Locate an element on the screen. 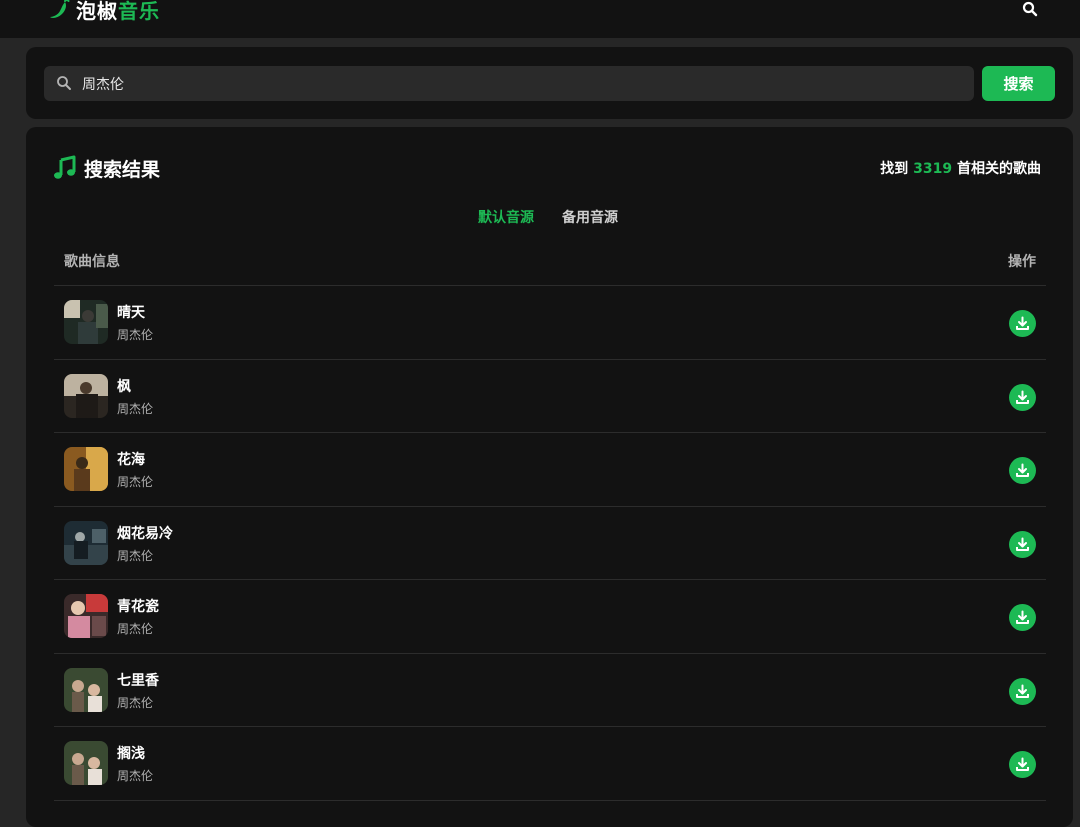 The height and width of the screenshot is (827, 1080). search-panel: 搜索 is located at coordinates (549, 83).